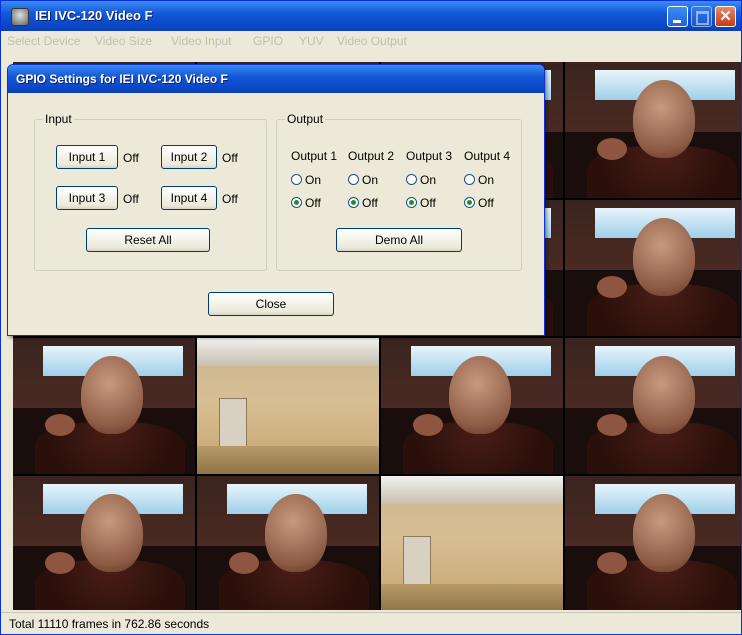  Describe the element at coordinates (87, 198) in the screenshot. I see `input-3-button: Input 3` at that location.